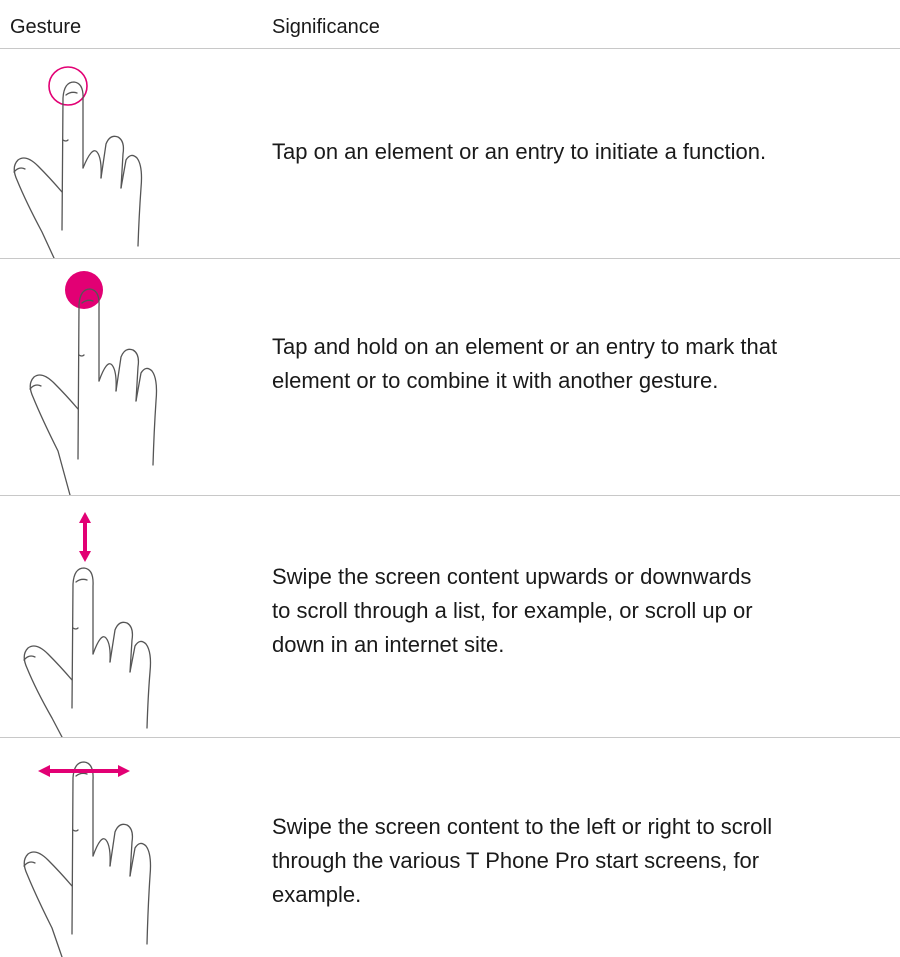 The width and height of the screenshot is (900, 957). I want to click on tap-icon, so click(100, 153).